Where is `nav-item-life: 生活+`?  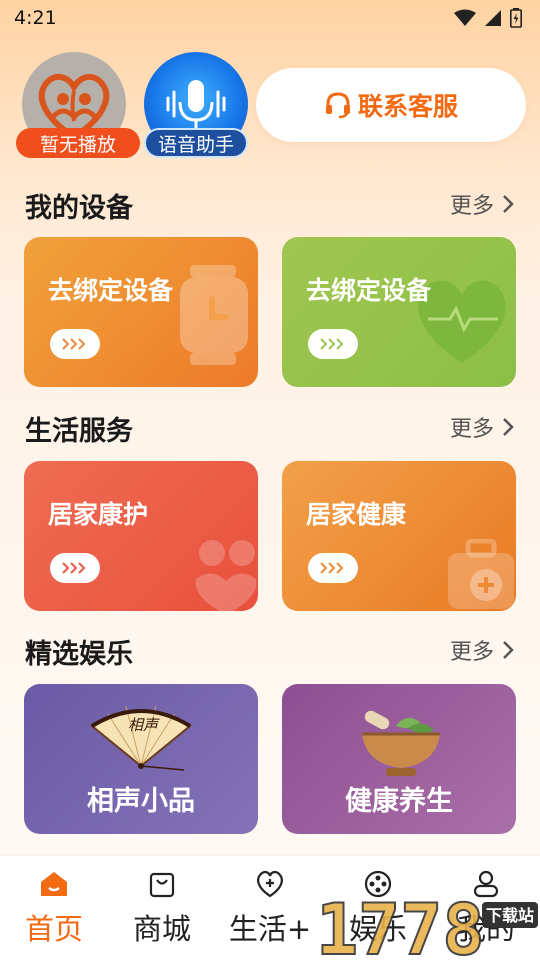
nav-item-life: 生活+ is located at coordinates (270, 908).